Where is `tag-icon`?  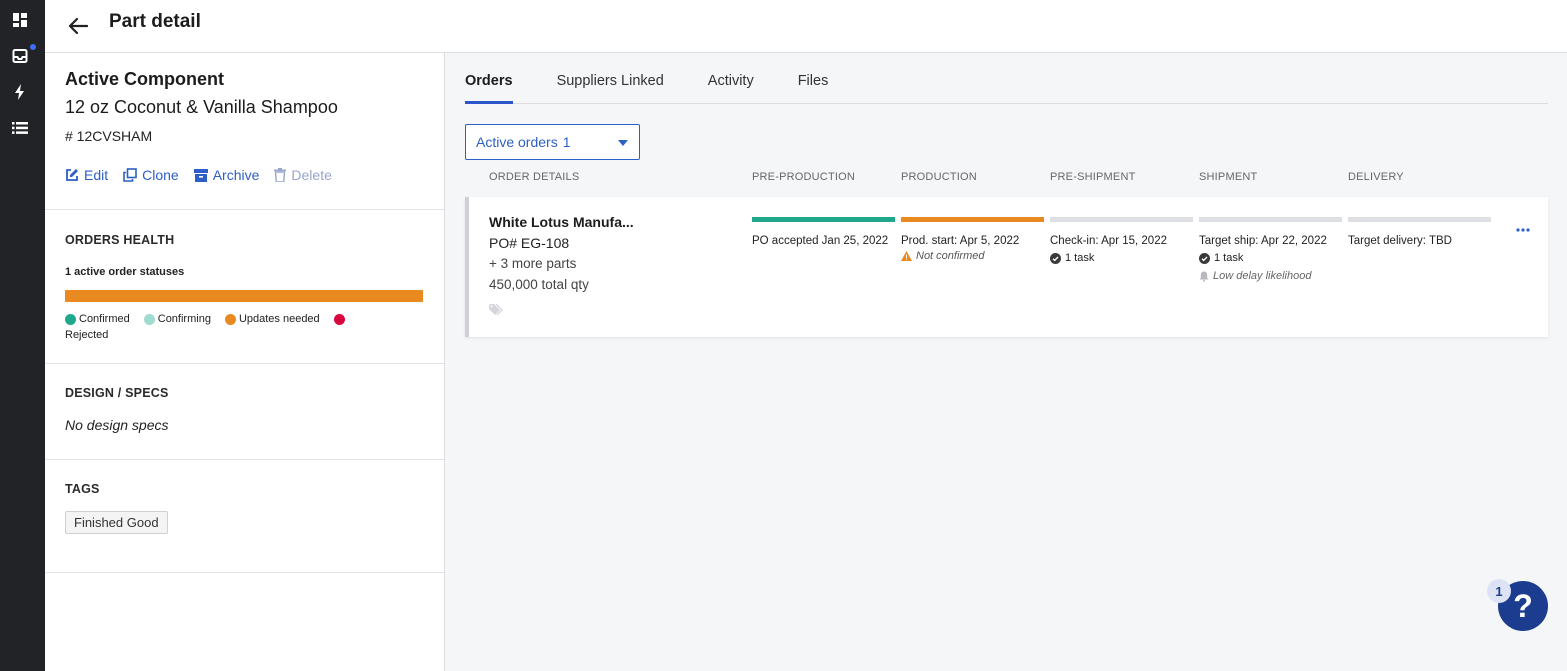 tag-icon is located at coordinates (496, 312).